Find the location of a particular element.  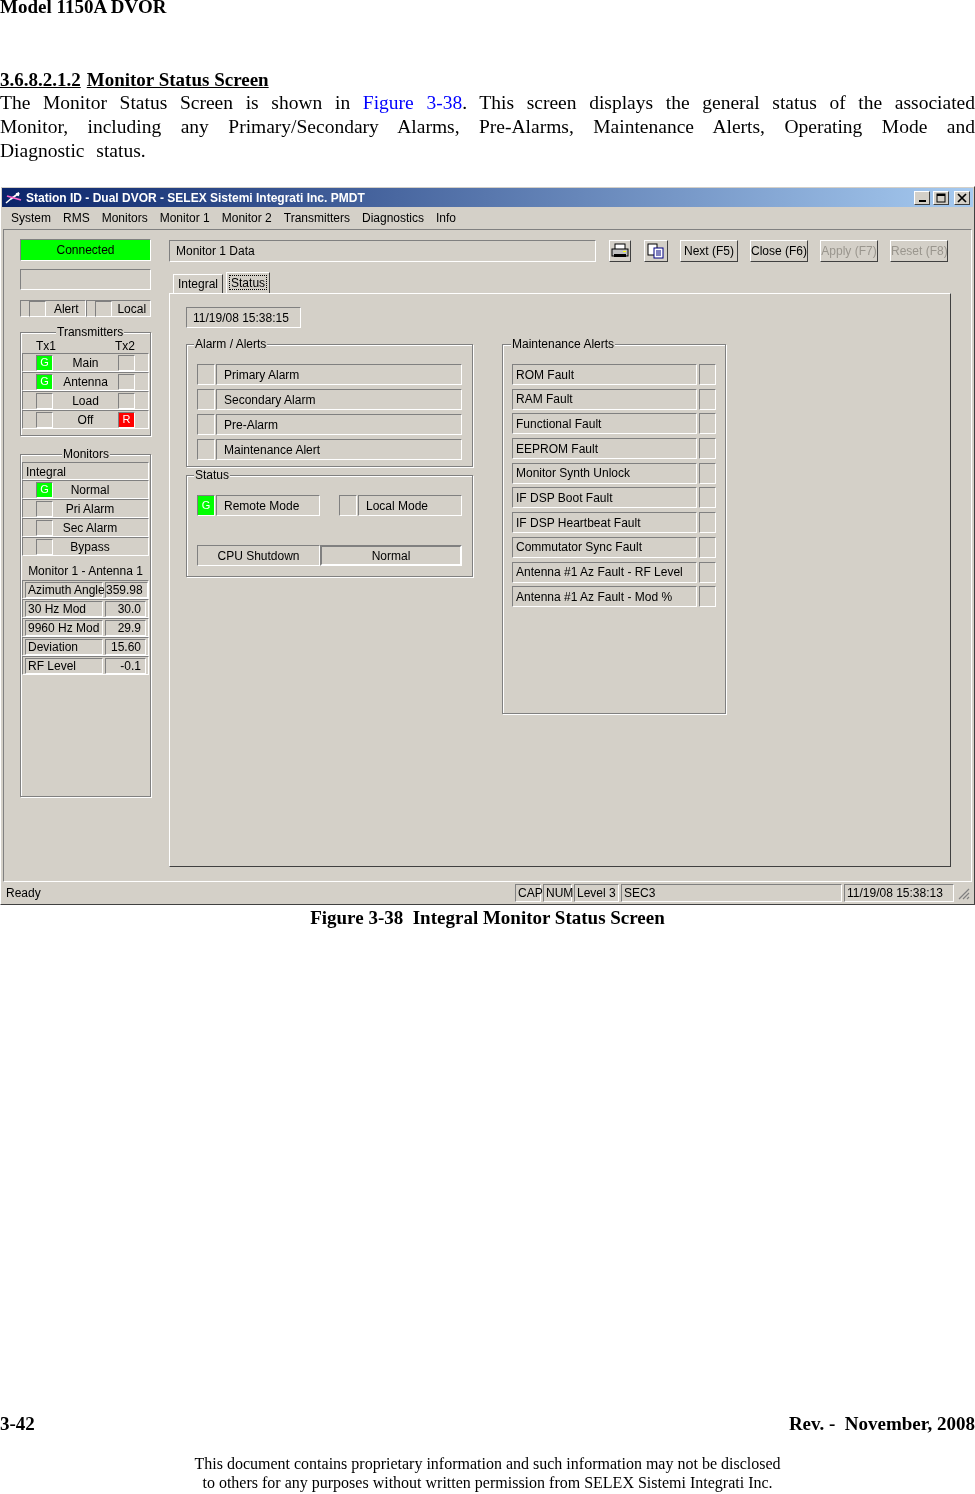

minimize-icon is located at coordinates (922, 200).